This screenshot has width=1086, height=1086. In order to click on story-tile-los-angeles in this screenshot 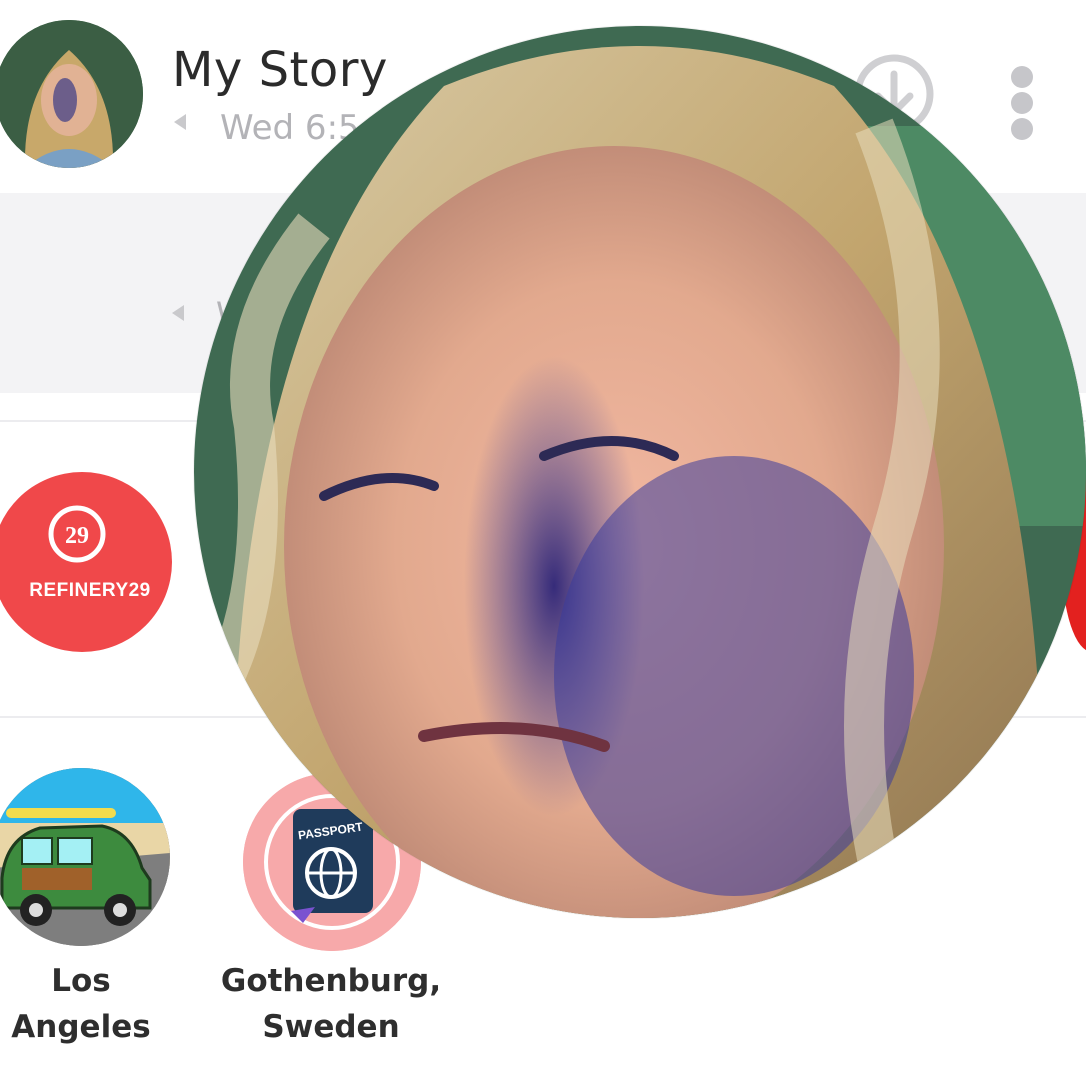, I will do `click(85, 857)`.